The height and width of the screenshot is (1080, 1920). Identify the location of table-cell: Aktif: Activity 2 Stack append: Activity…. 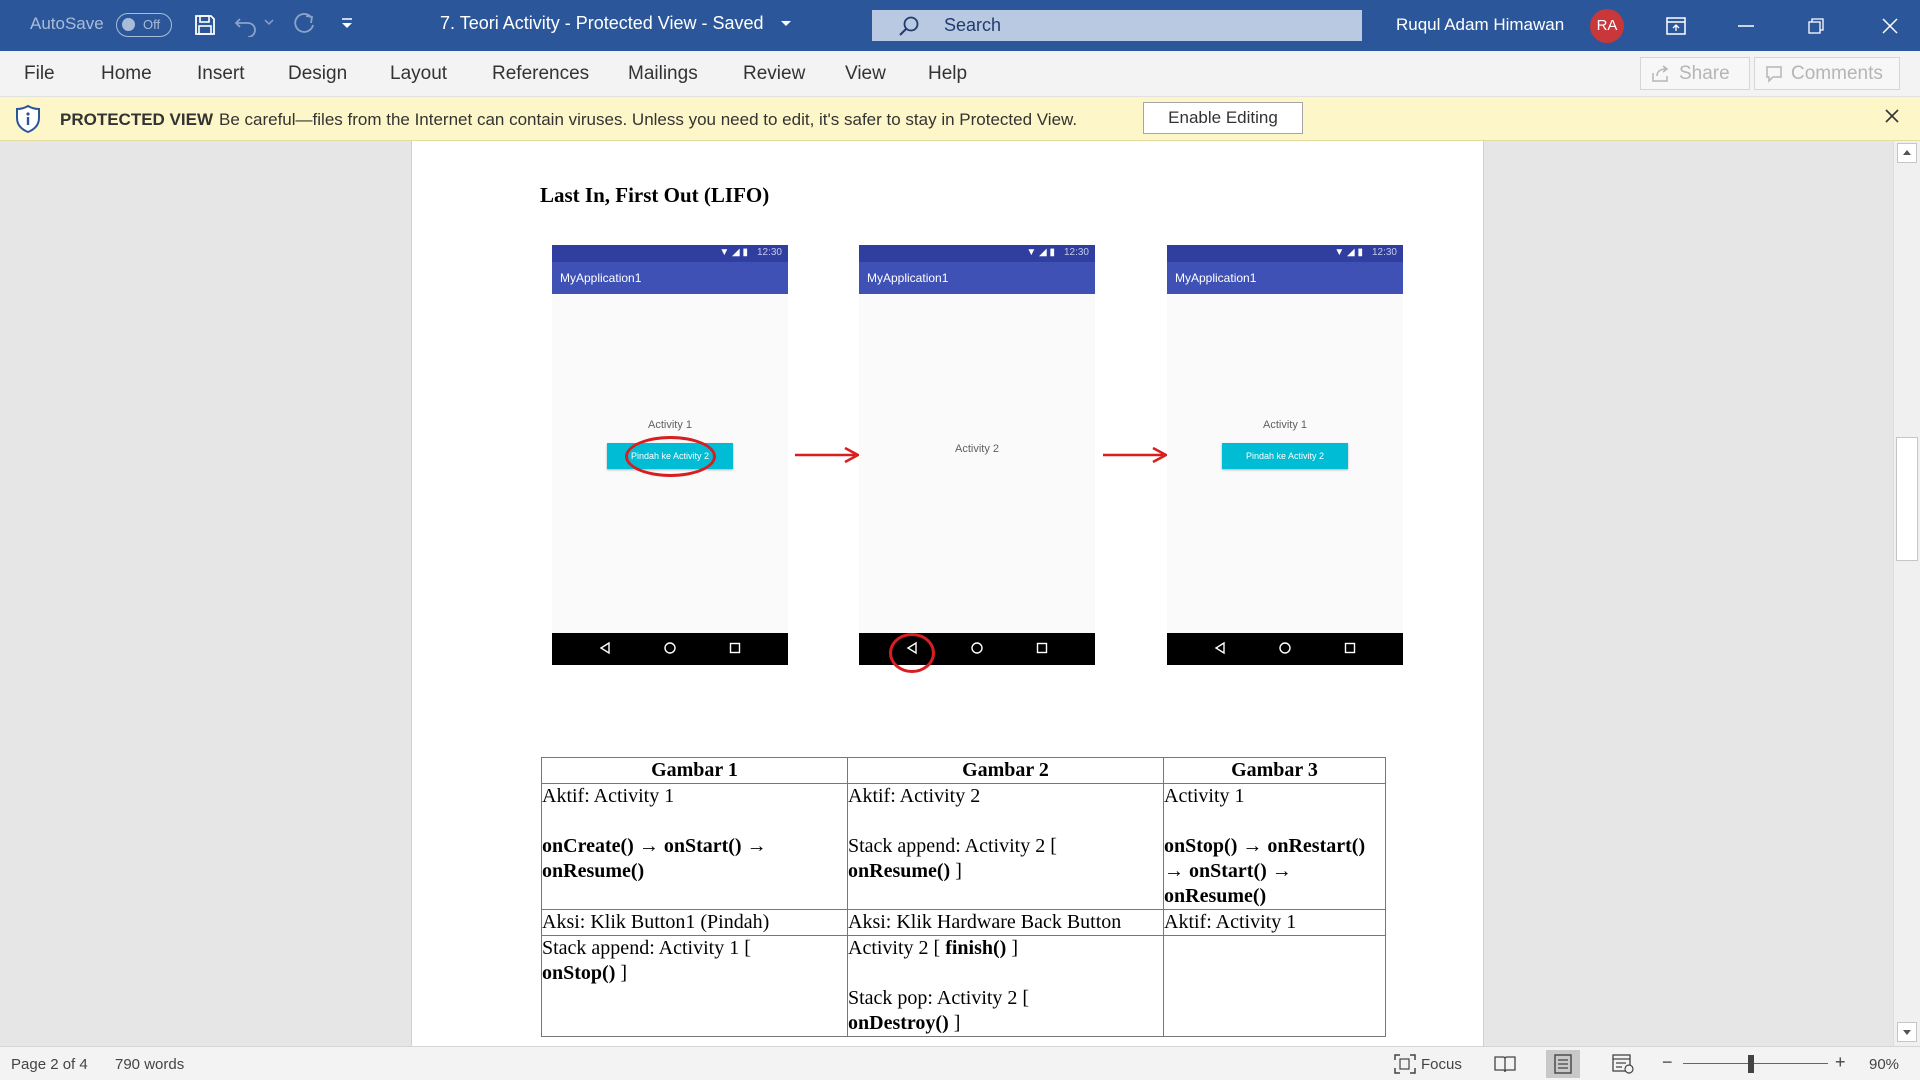
(1005, 846).